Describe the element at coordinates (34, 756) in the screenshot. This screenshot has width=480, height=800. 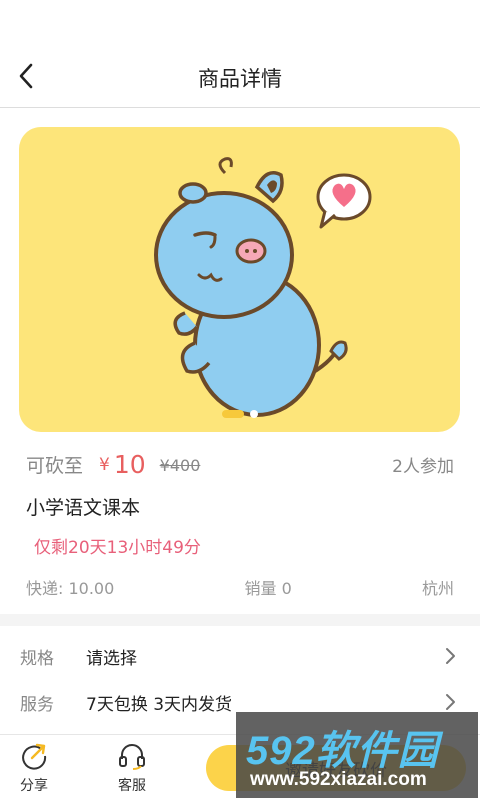
I see `share-icon` at that location.